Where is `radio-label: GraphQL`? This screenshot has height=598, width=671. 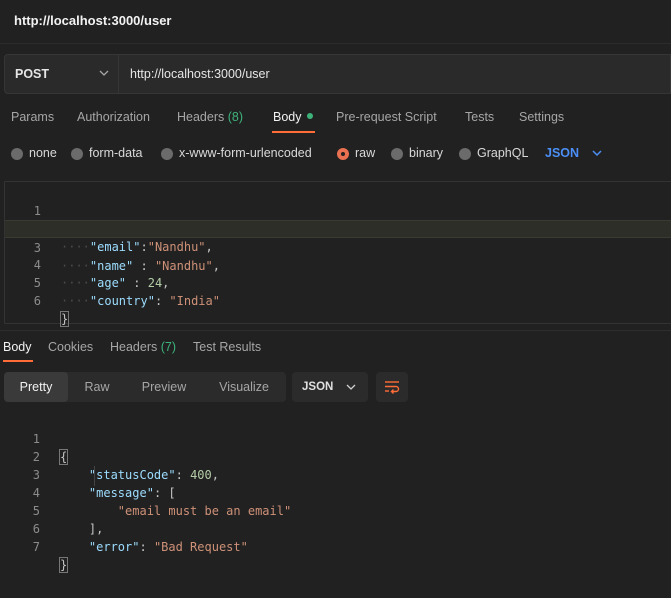 radio-label: GraphQL is located at coordinates (503, 153).